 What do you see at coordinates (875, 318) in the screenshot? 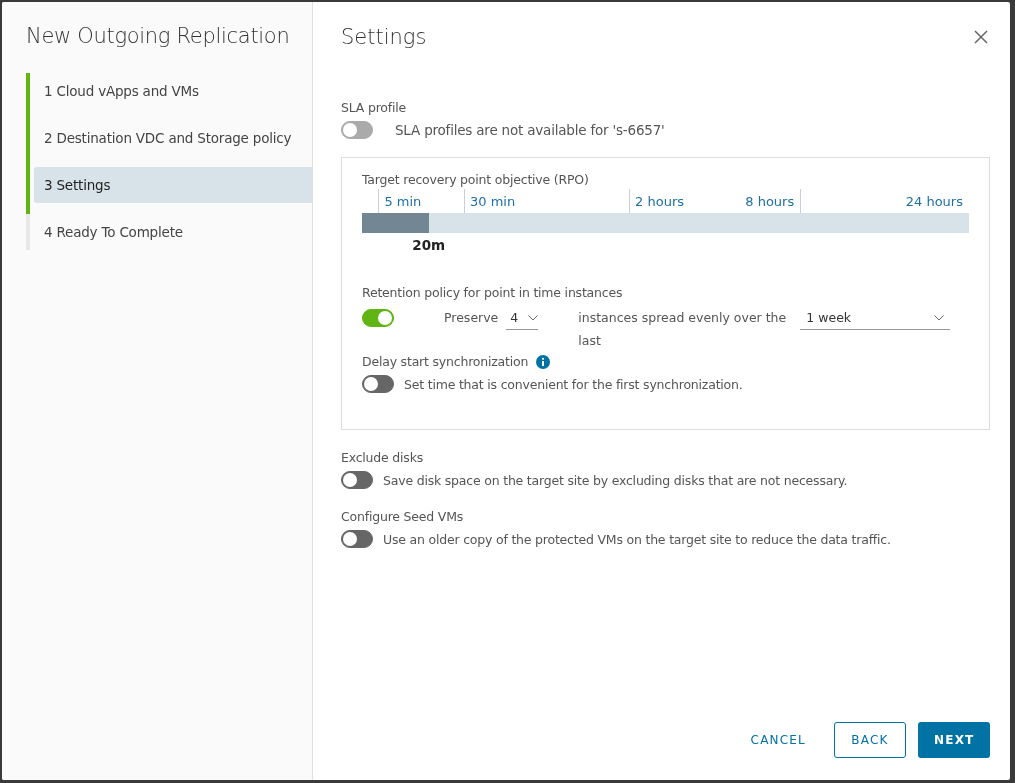
I see `period-dropdown: 1 week` at bounding box center [875, 318].